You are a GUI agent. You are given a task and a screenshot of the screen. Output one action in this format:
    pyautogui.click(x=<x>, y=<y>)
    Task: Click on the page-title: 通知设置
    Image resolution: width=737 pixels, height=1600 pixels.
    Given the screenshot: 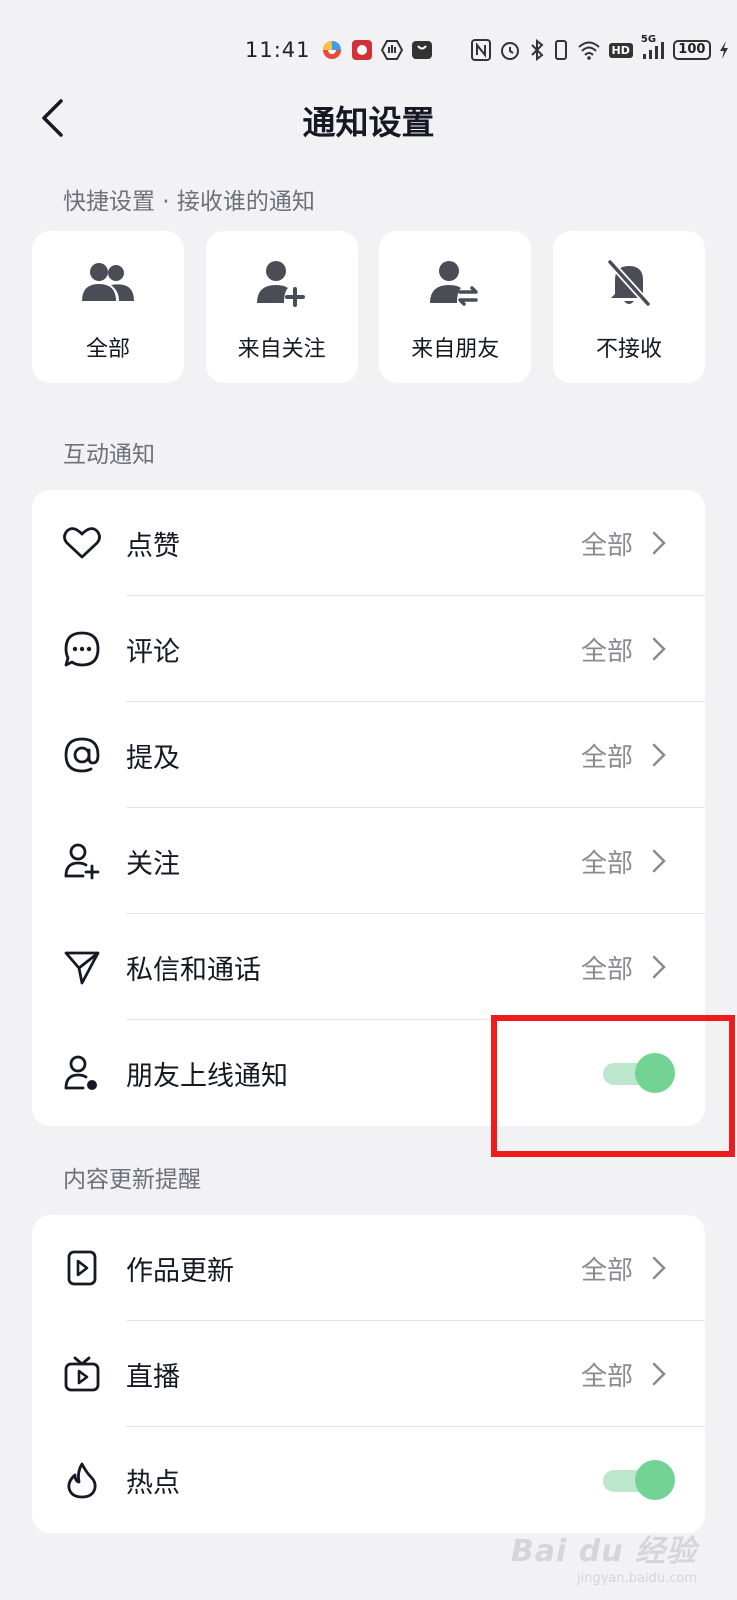 What is the action you would take?
    pyautogui.click(x=368, y=122)
    